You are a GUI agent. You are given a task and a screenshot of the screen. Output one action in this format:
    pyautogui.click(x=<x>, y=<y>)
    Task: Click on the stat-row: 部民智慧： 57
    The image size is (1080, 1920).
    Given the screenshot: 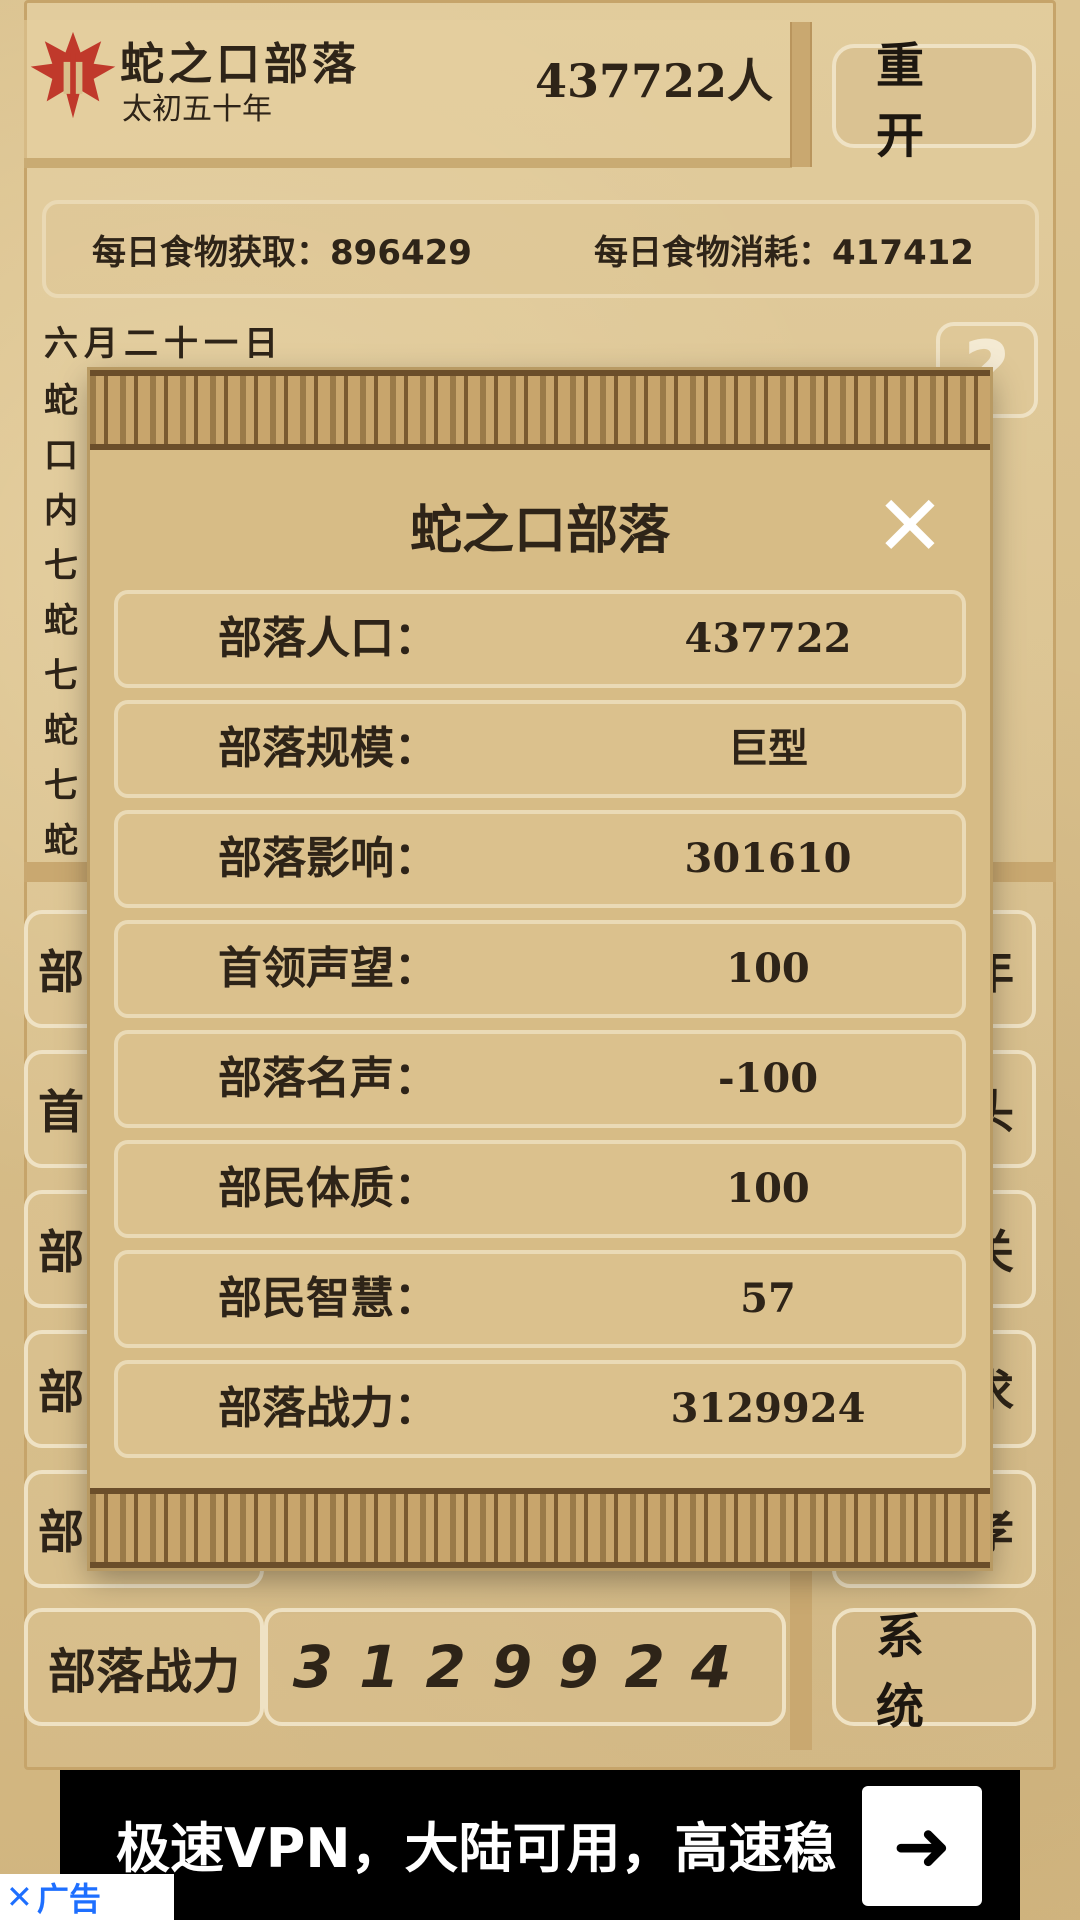 What is the action you would take?
    pyautogui.click(x=540, y=1299)
    